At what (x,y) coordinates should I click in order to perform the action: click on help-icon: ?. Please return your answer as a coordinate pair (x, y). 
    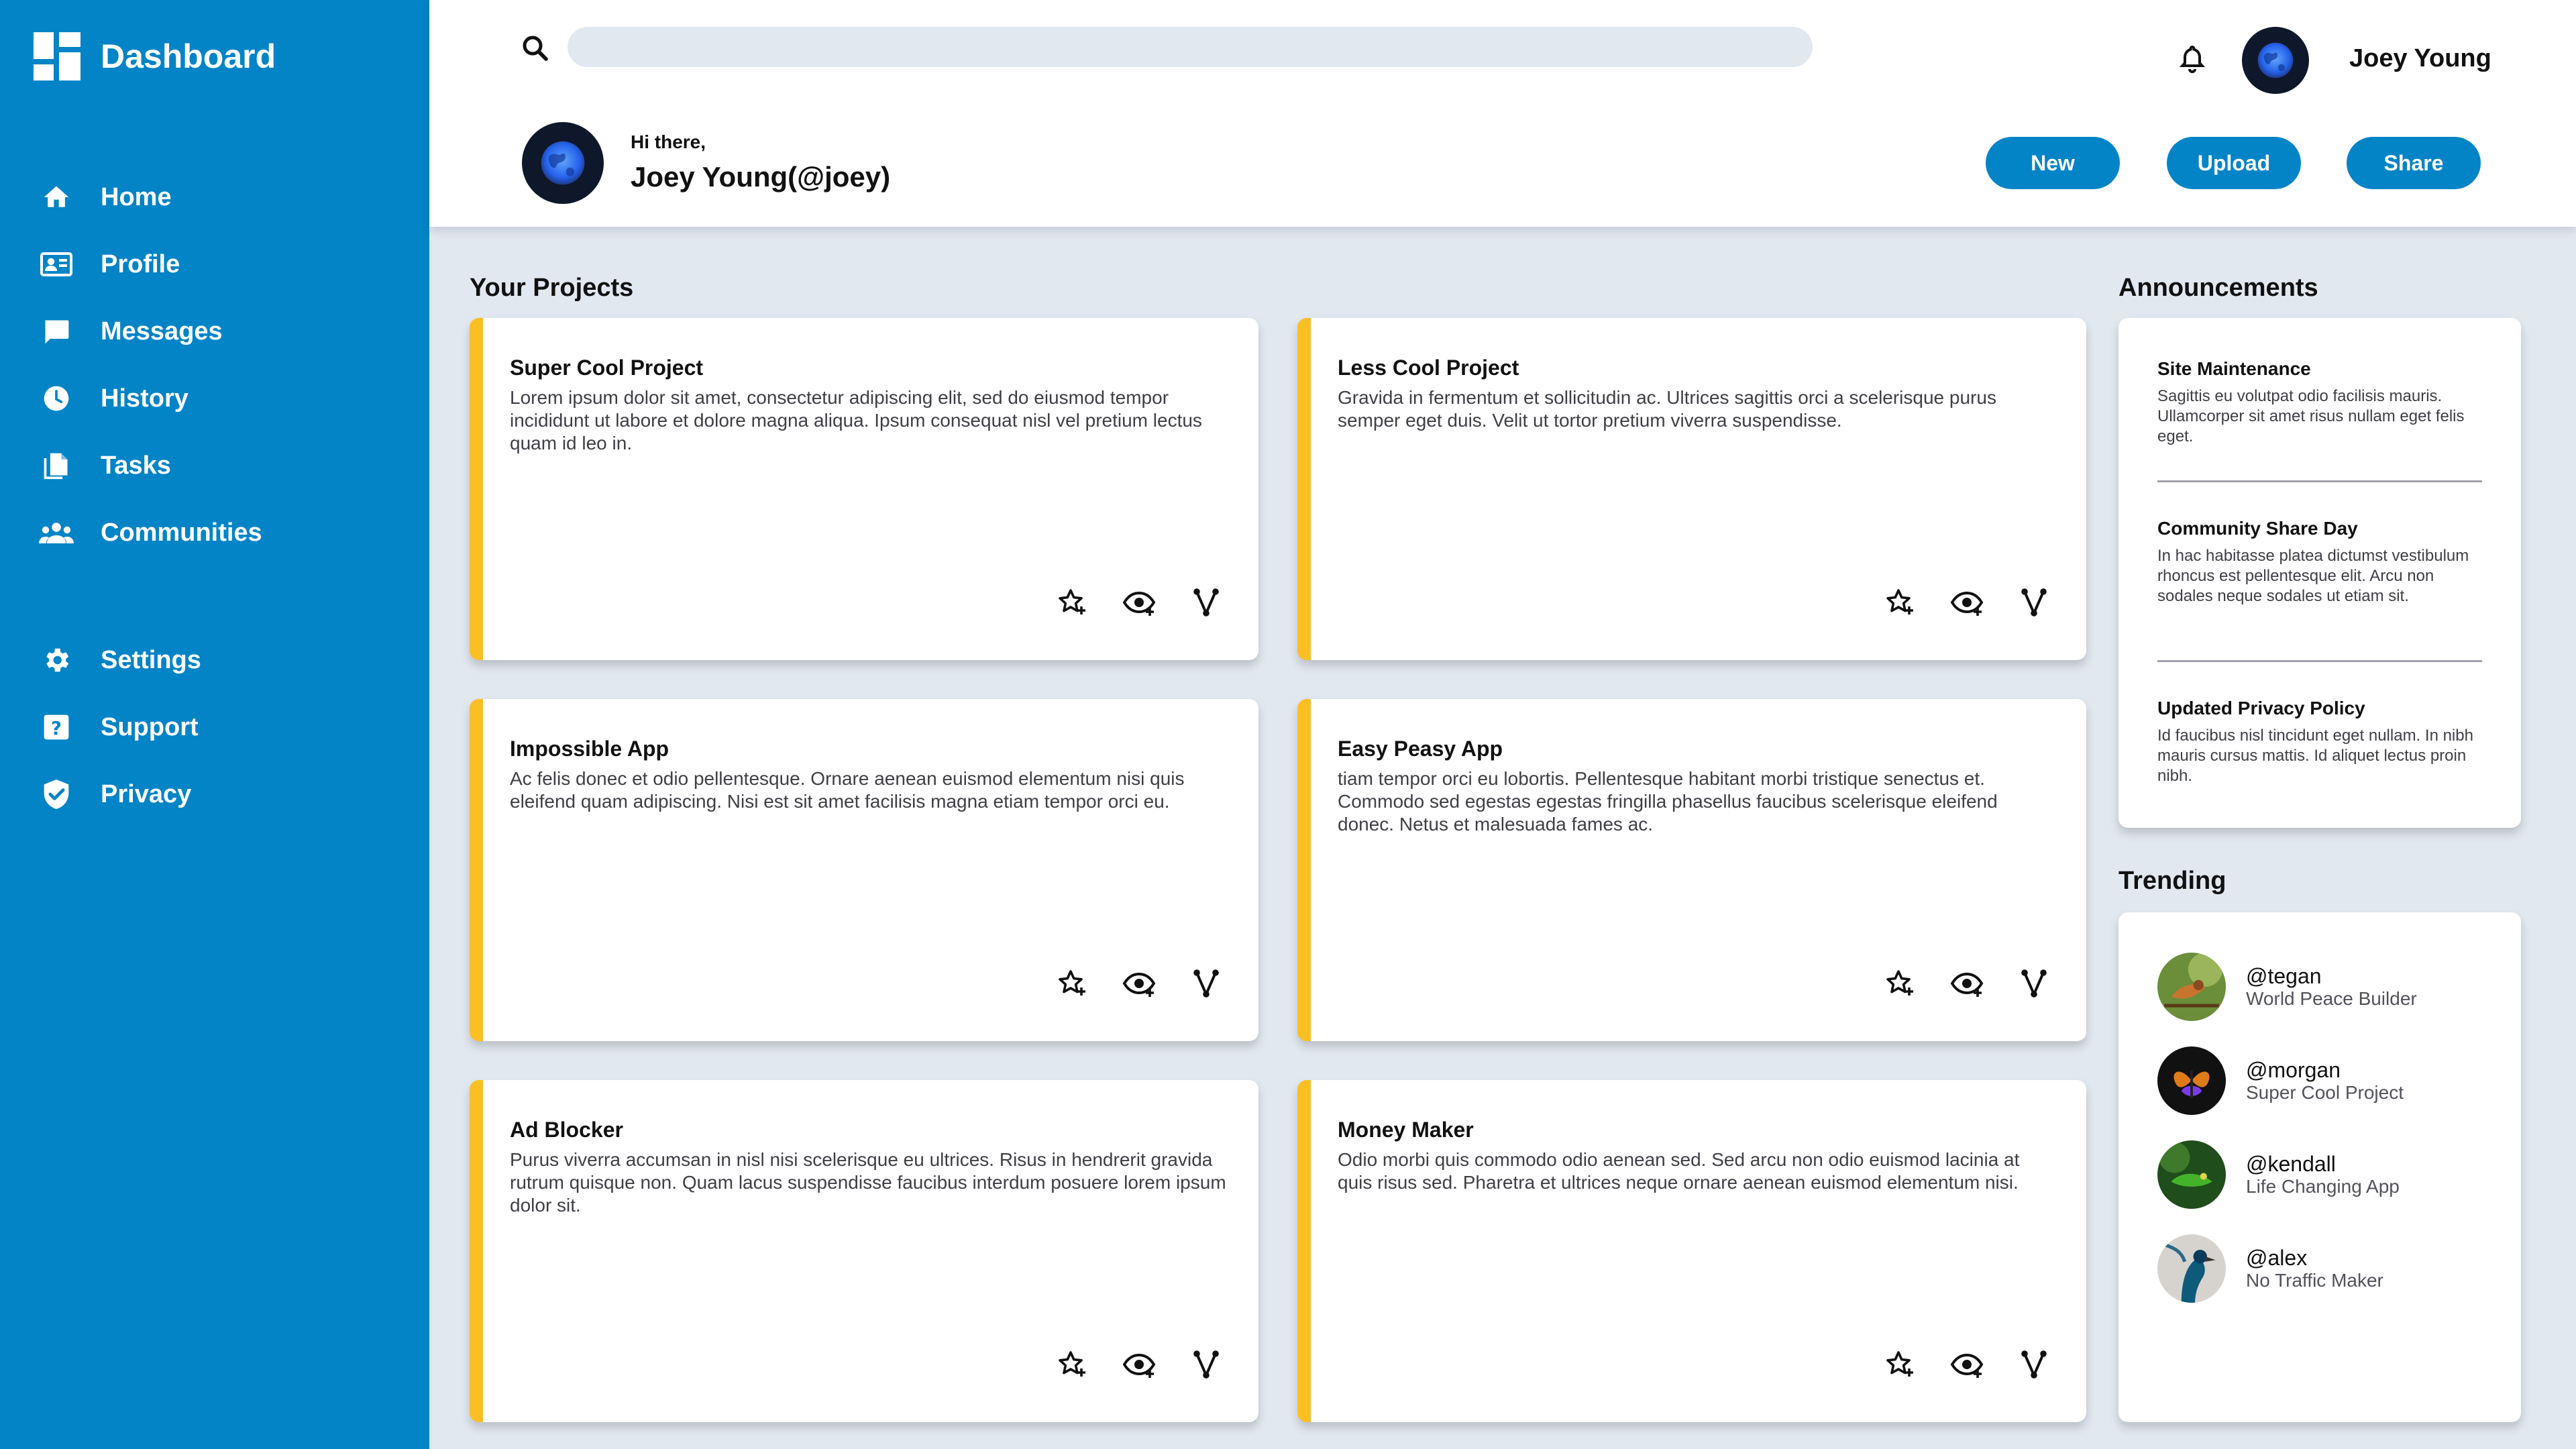
    Looking at the image, I should click on (56, 727).